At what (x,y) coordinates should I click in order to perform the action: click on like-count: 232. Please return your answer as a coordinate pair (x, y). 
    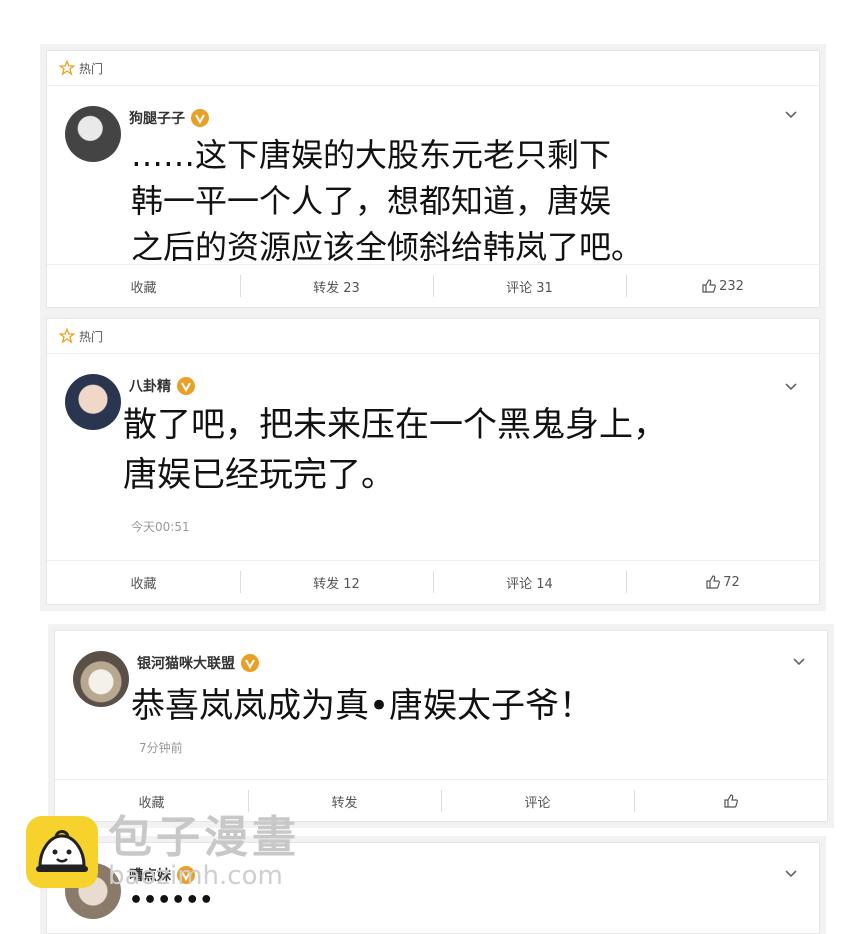
    Looking at the image, I should click on (731, 286).